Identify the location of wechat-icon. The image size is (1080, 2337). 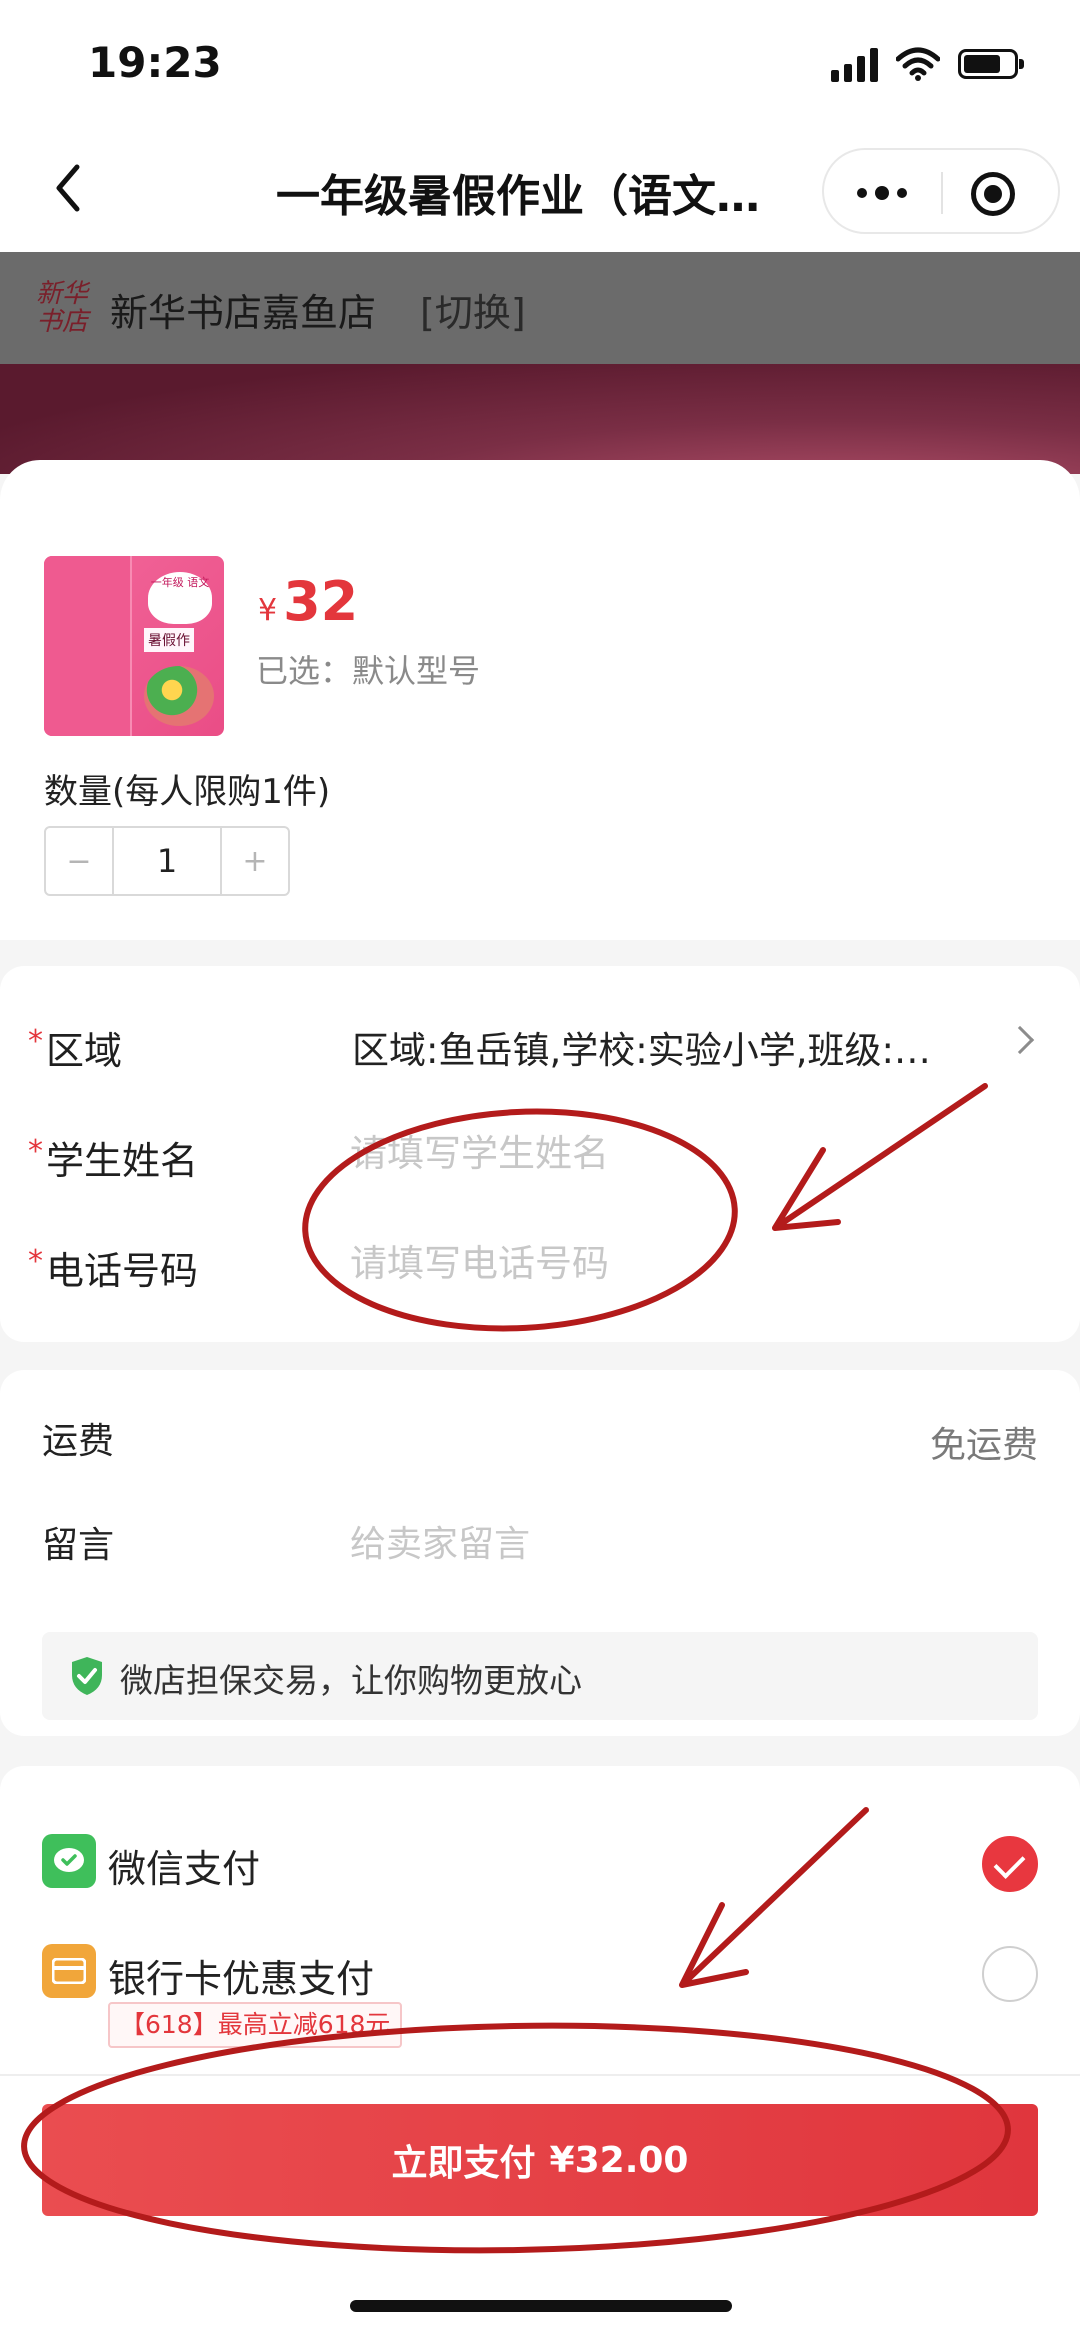
(69, 1861).